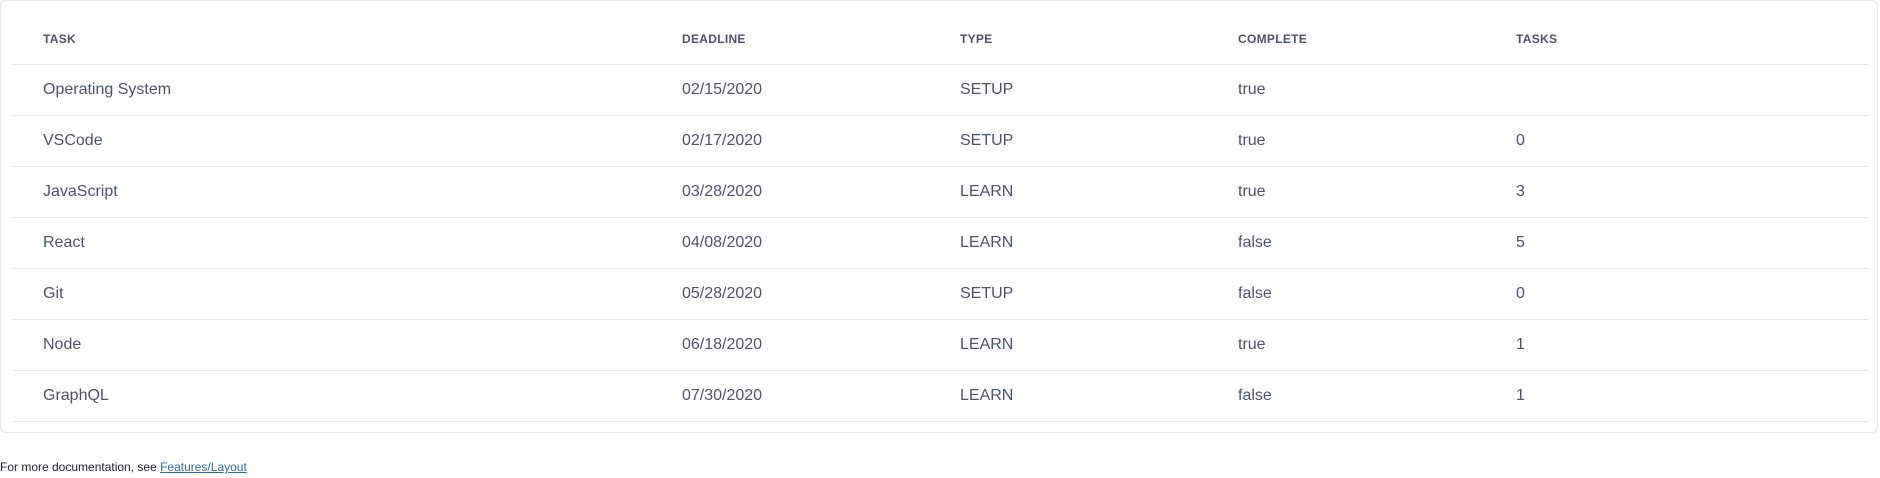 The image size is (1880, 478). What do you see at coordinates (332, 141) in the screenshot?
I see `cell-task: VSCode` at bounding box center [332, 141].